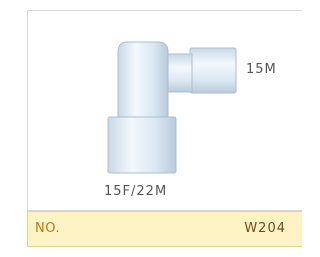  Describe the element at coordinates (164, 229) in the screenshot. I see `part-number-bar: NO. W204` at that location.